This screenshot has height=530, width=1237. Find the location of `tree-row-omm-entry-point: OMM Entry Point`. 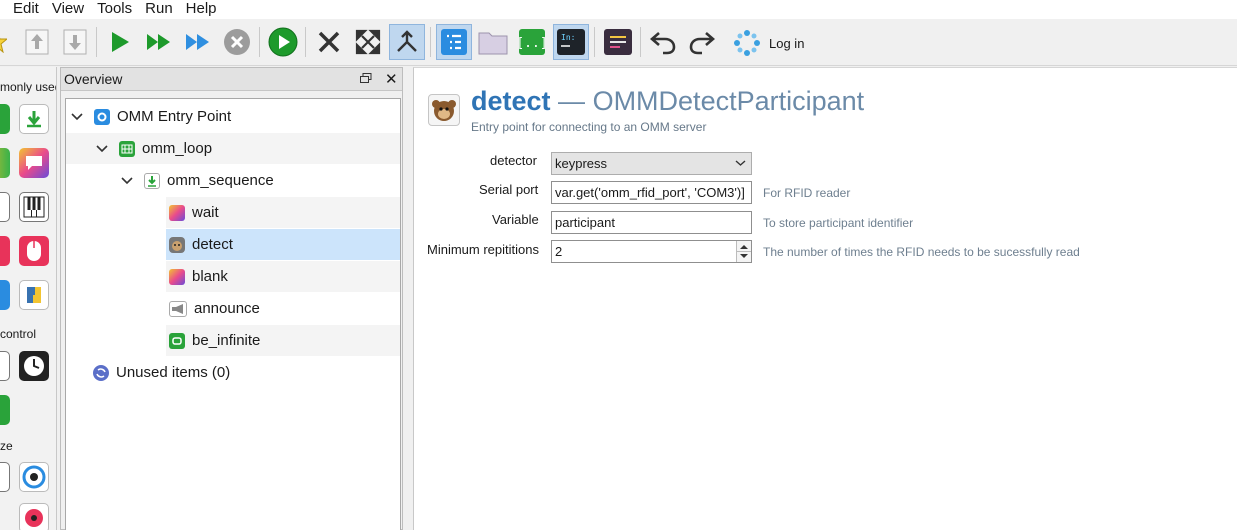

tree-row-omm-entry-point: OMM Entry Point is located at coordinates (233, 116).